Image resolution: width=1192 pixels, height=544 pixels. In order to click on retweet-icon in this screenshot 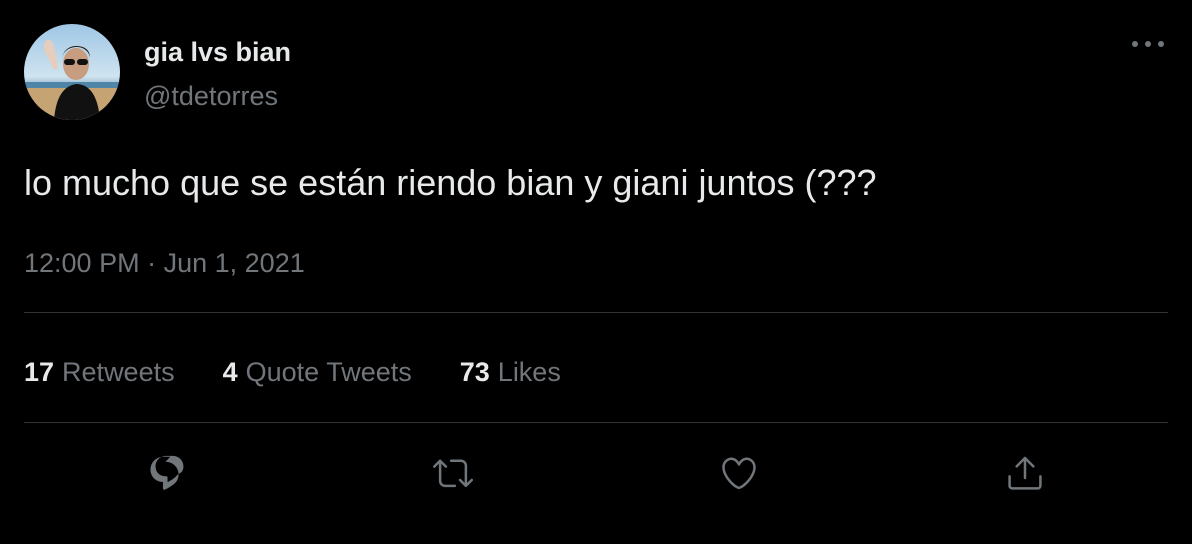, I will do `click(453, 473)`.